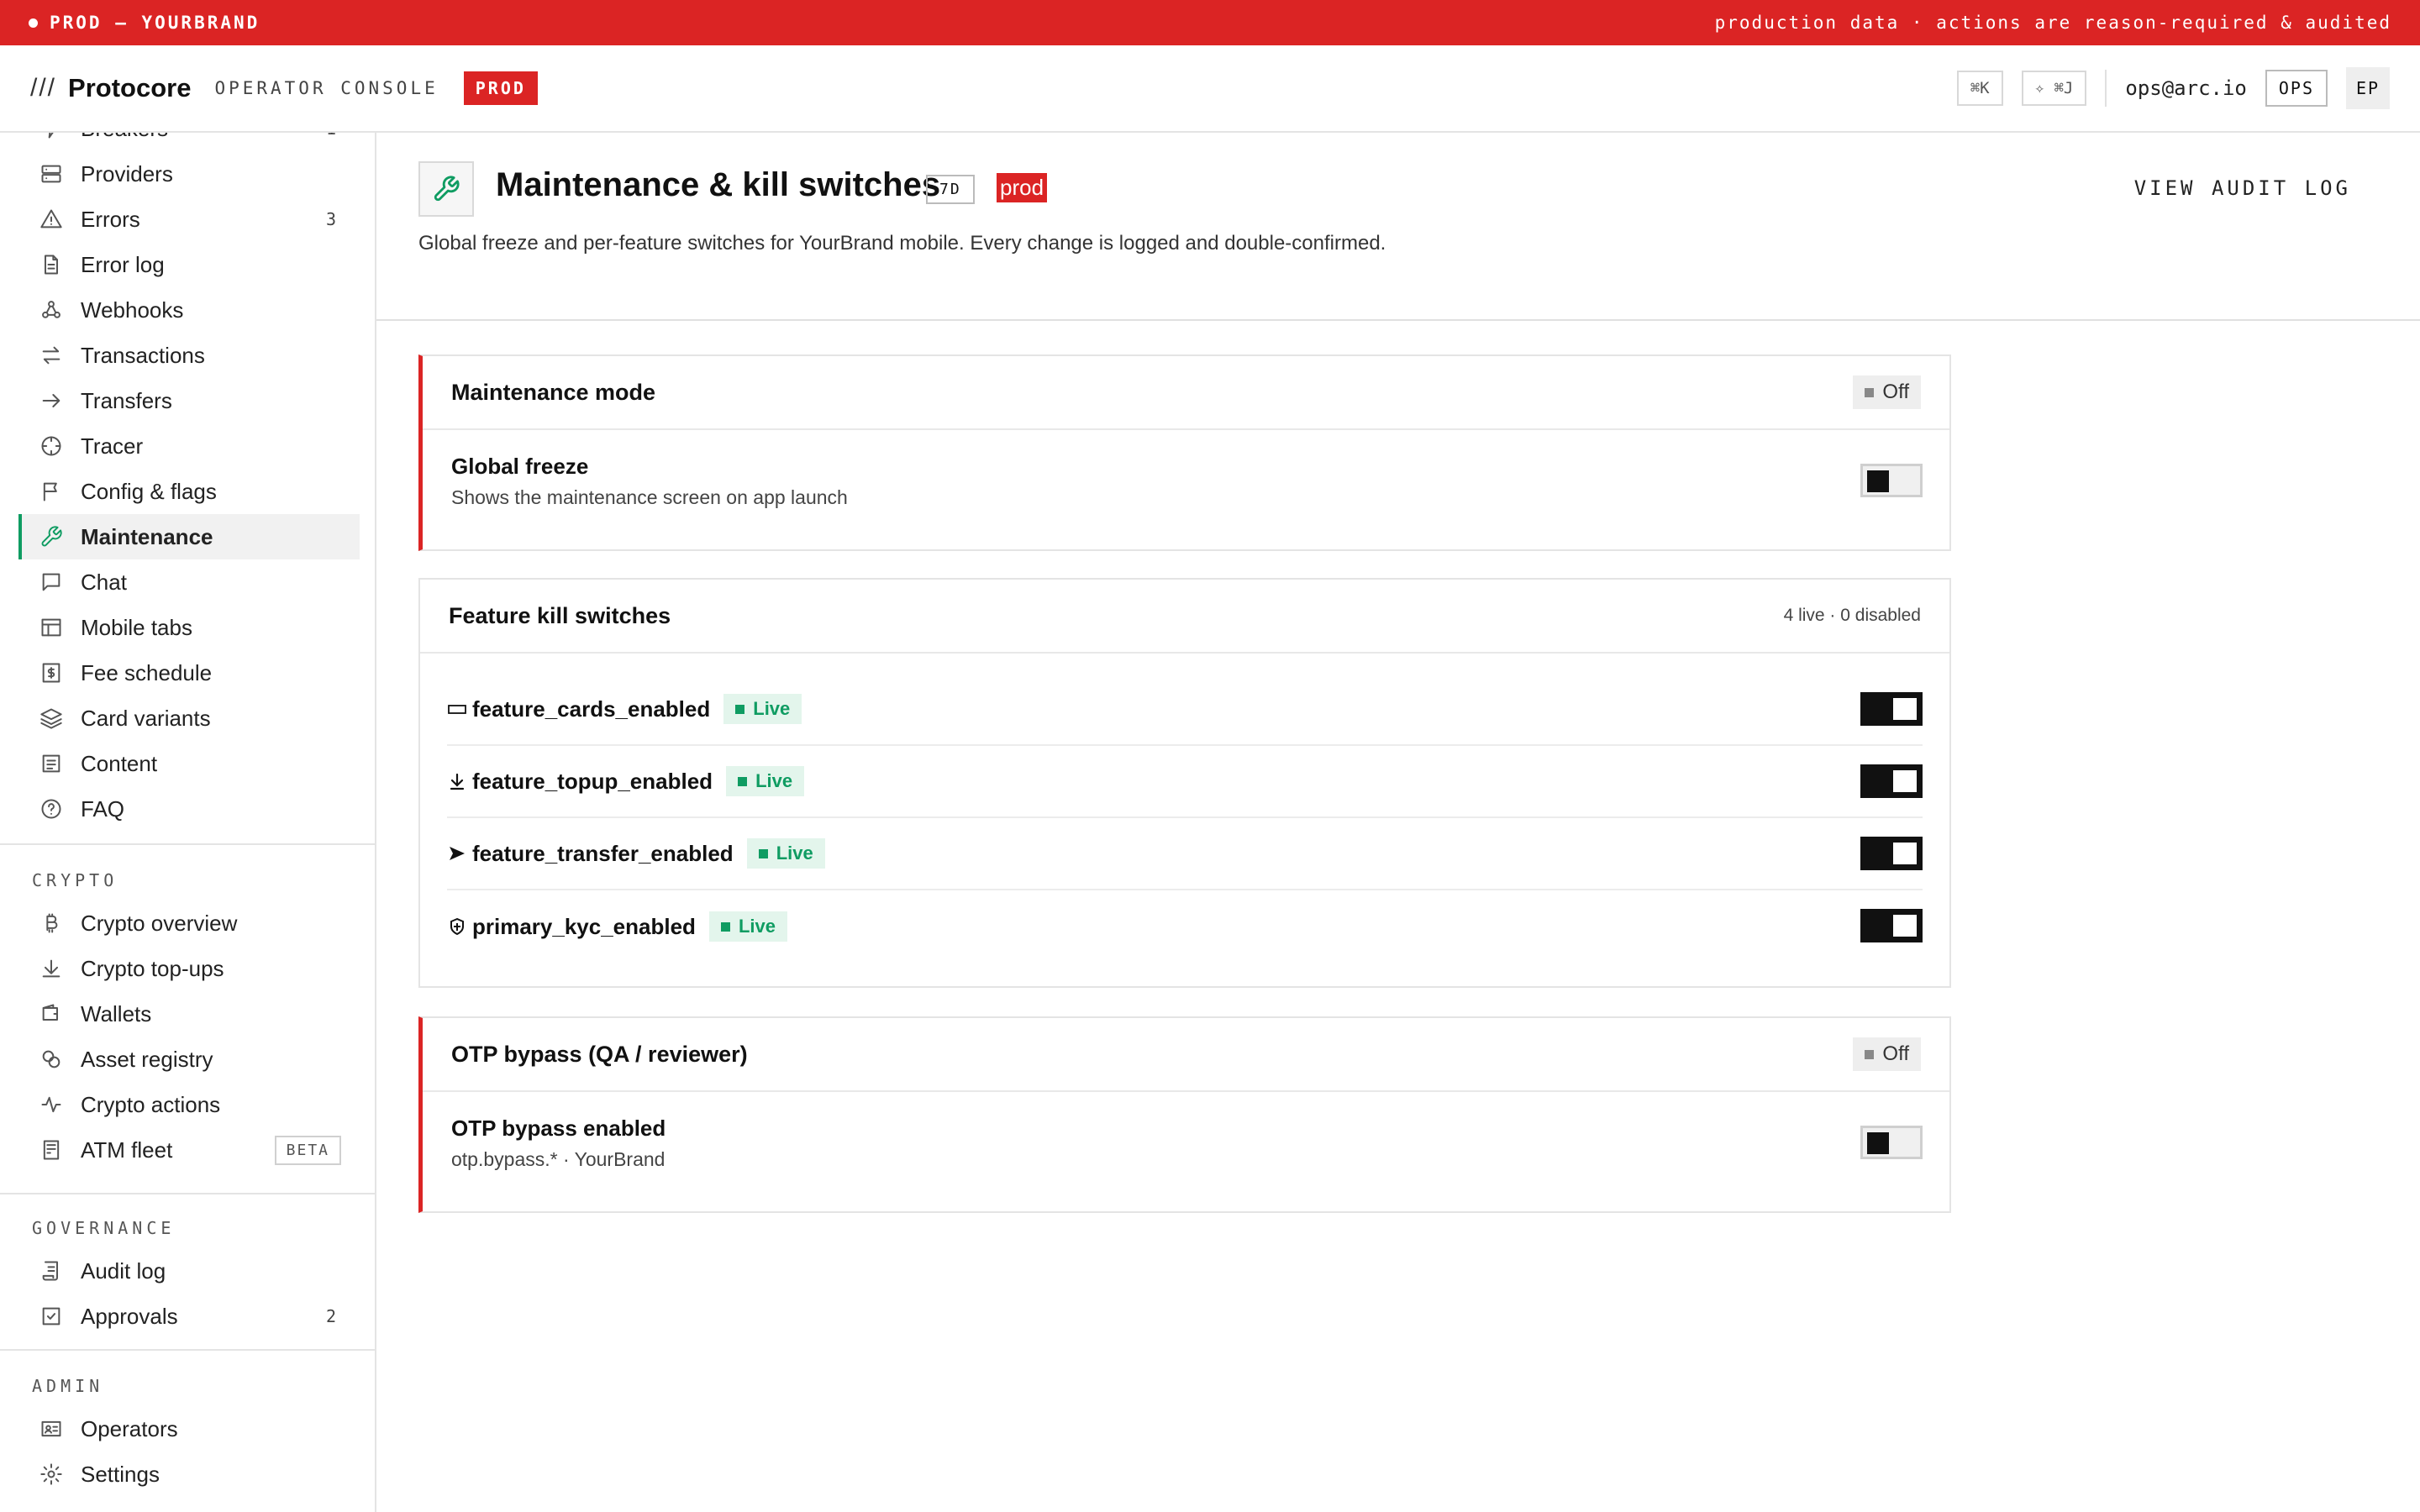 The height and width of the screenshot is (1512, 2420). Describe the element at coordinates (189, 1014) in the screenshot. I see `sidebar-item-wallets: Wallets` at that location.